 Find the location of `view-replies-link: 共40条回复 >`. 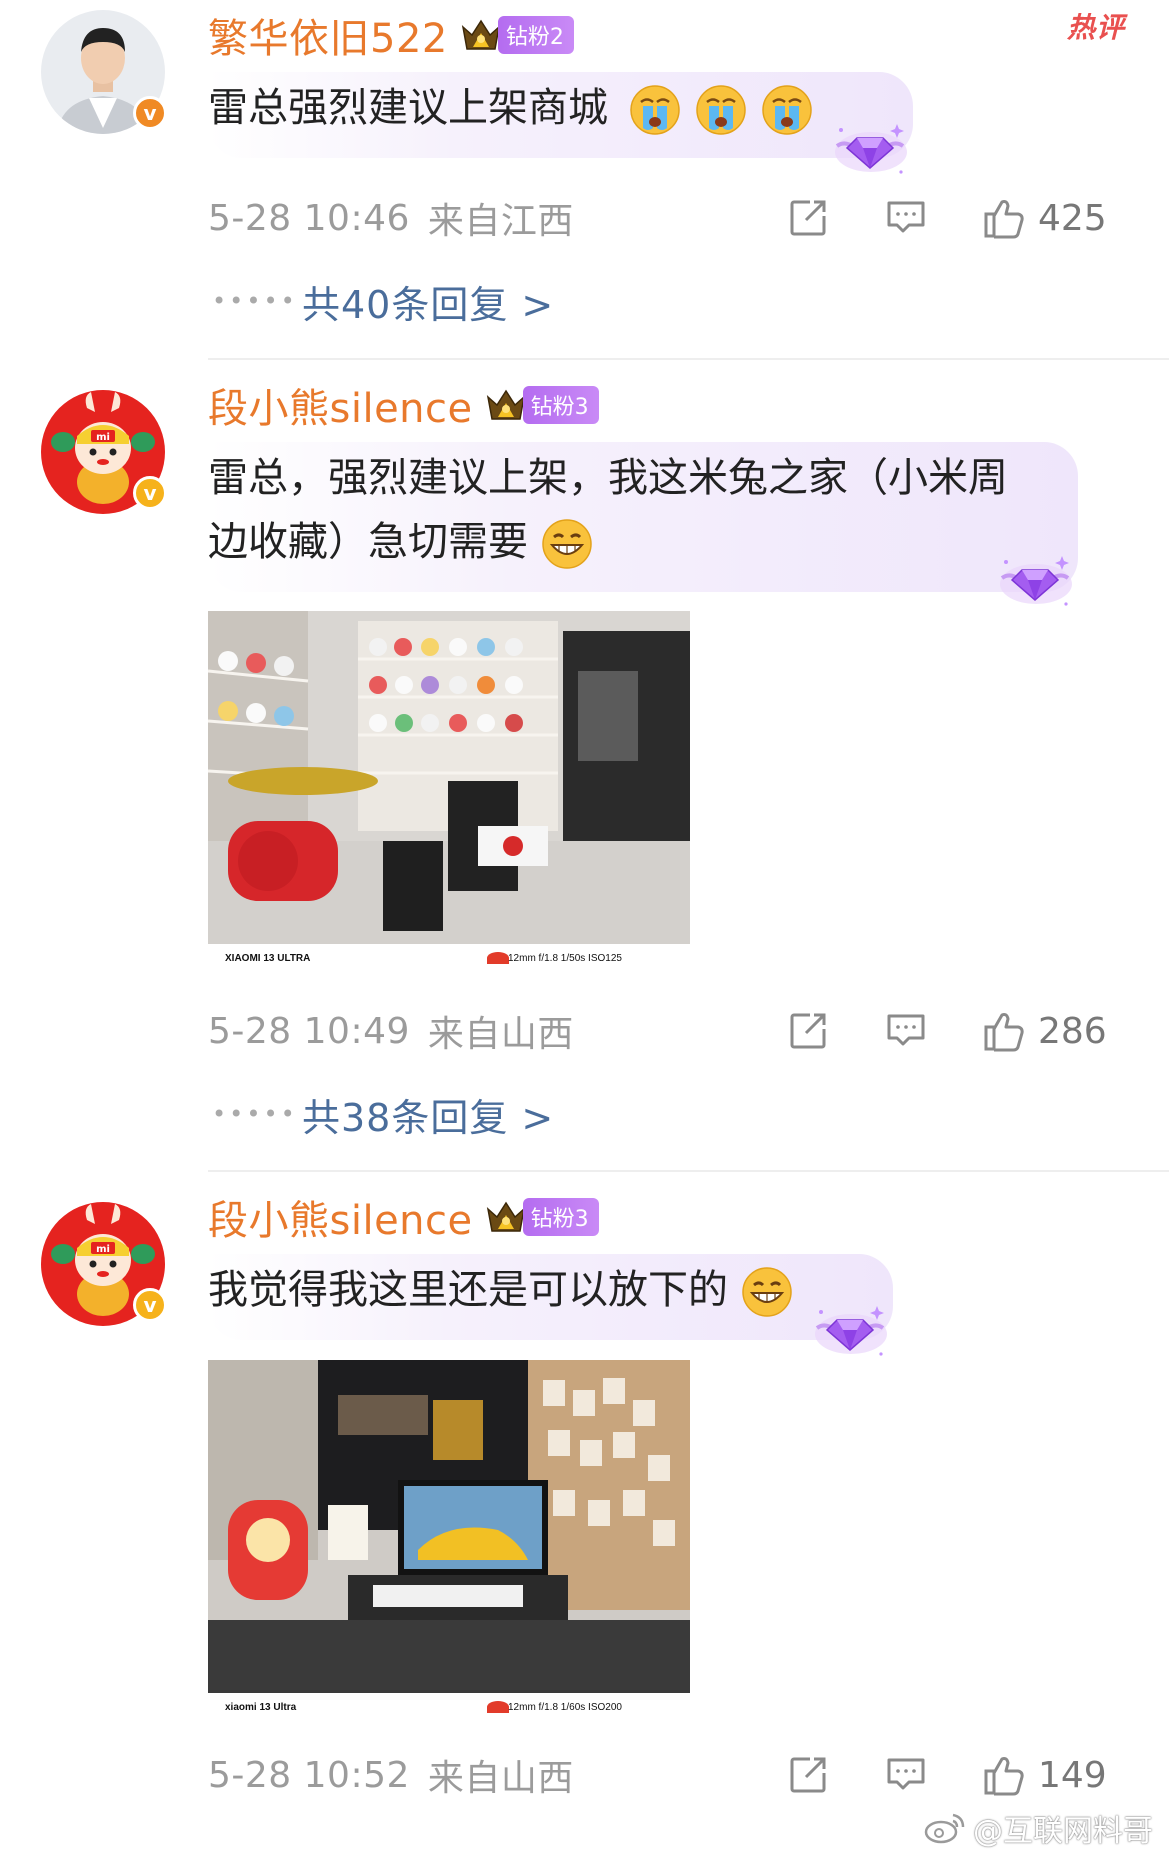

view-replies-link: 共40条回复 > is located at coordinates (428, 301).